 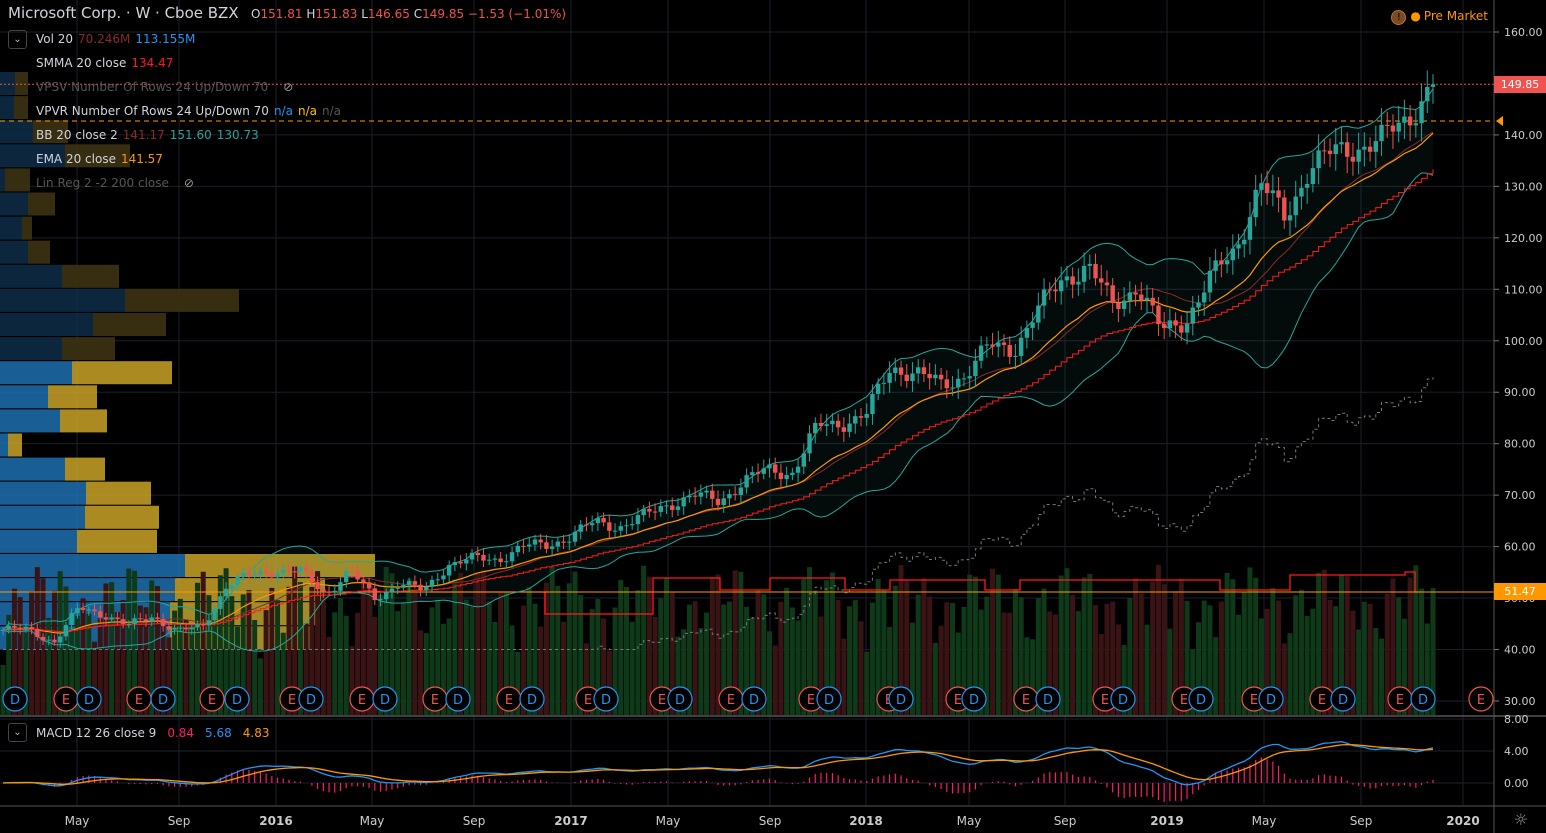 What do you see at coordinates (1399, 17) in the screenshot?
I see `warning-icon: !` at bounding box center [1399, 17].